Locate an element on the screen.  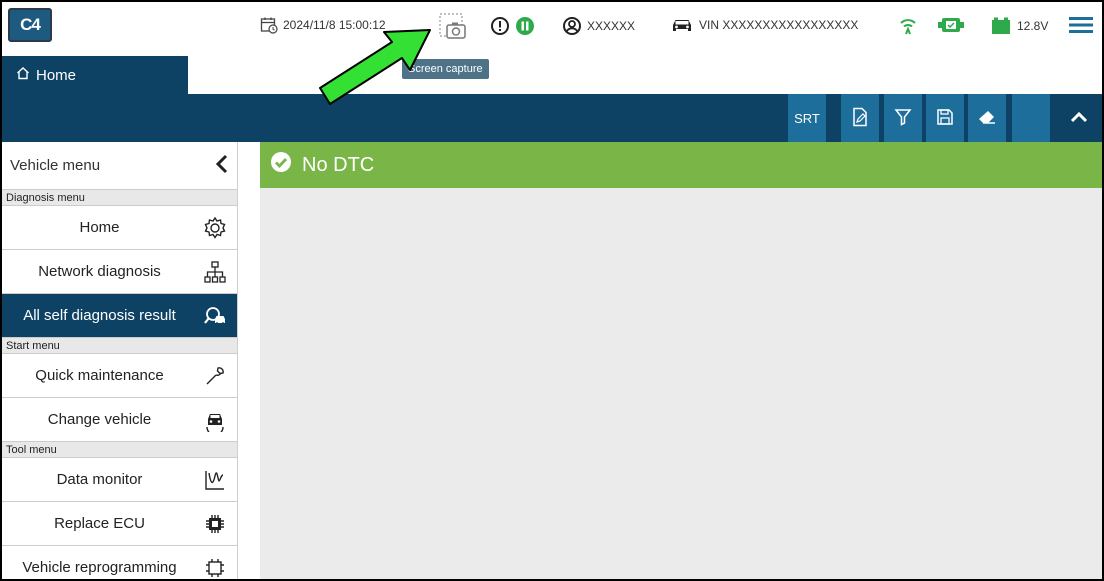
sidebar-item-replace-ecu: Replace ECU is located at coordinates (119, 524).